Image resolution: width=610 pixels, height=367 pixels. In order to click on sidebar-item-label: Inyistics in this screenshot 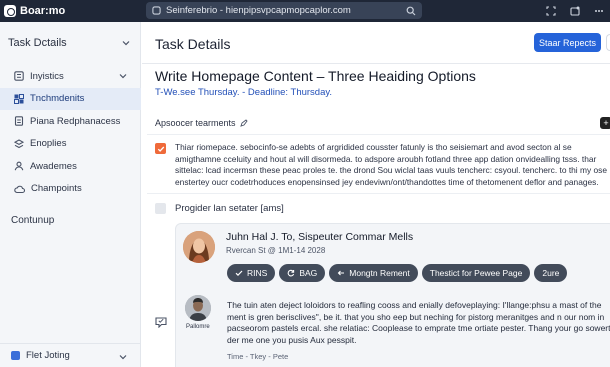, I will do `click(47, 76)`.